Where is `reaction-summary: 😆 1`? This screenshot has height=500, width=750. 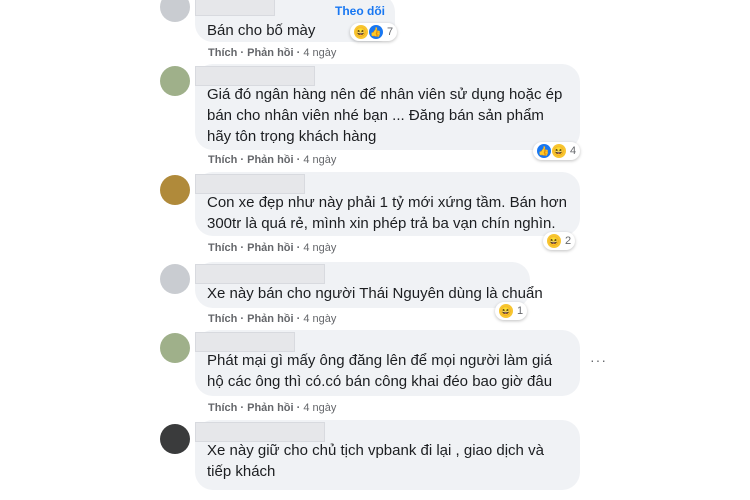 reaction-summary: 😆 1 is located at coordinates (511, 311).